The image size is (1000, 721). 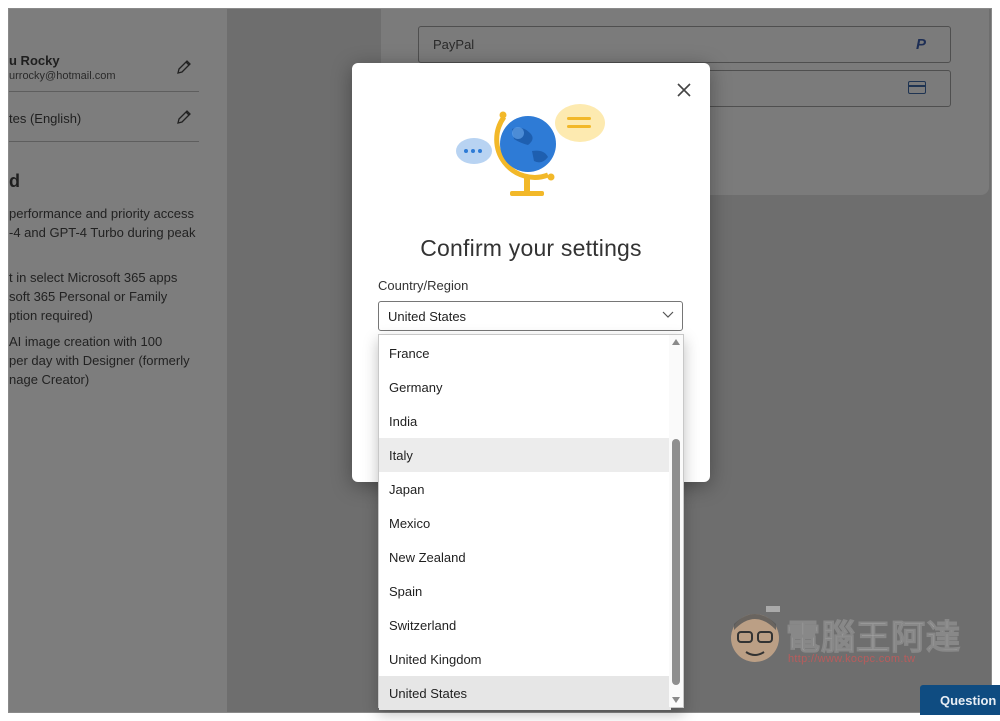 What do you see at coordinates (102, 232) in the screenshot?
I see `benefit-line: -4 and GPT-4 Turbo during peak` at bounding box center [102, 232].